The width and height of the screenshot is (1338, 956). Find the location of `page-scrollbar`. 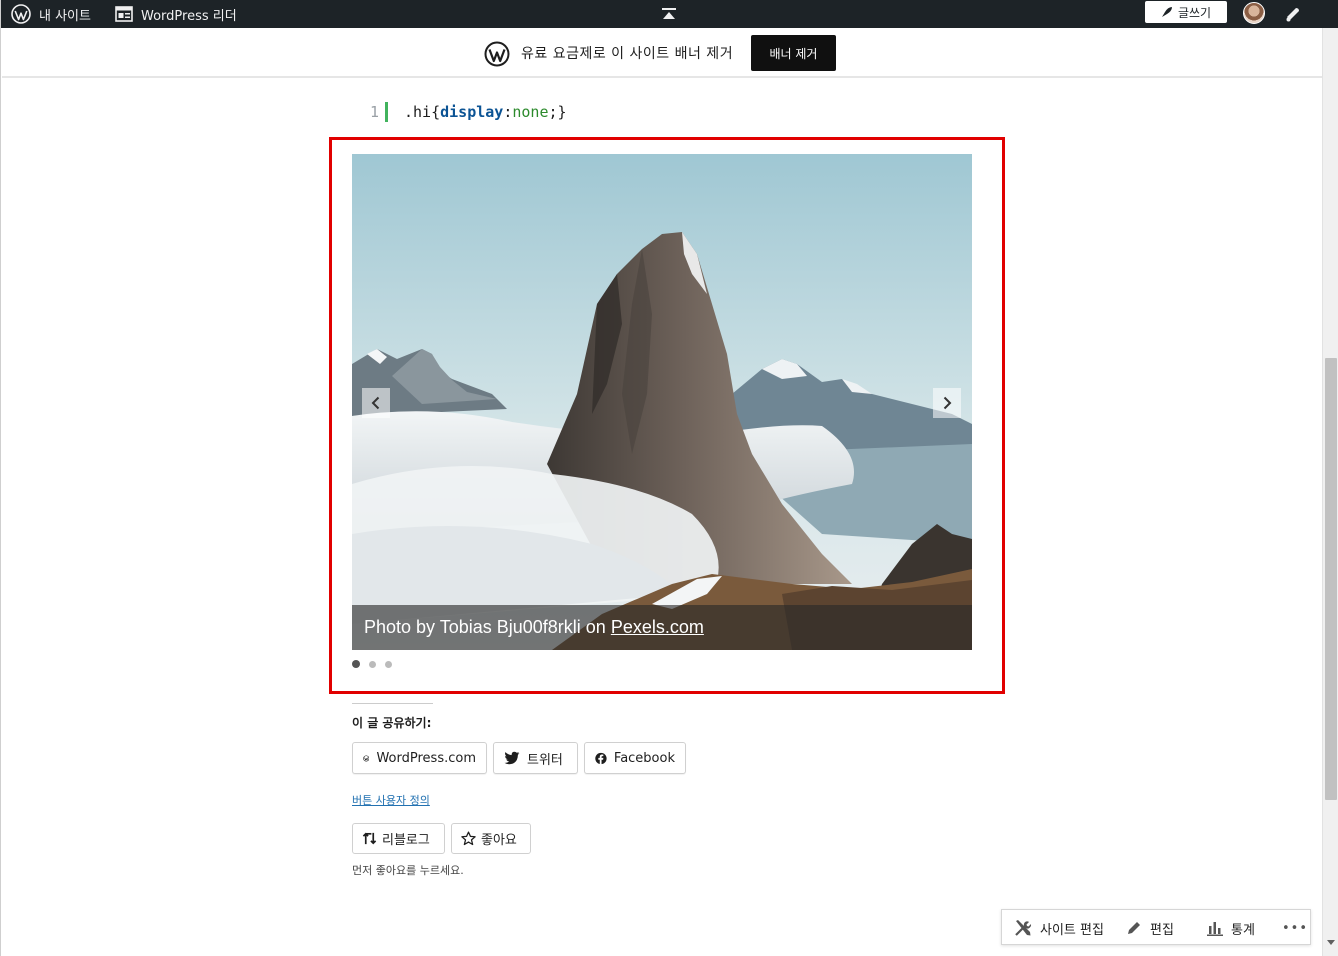

page-scrollbar is located at coordinates (1330, 492).